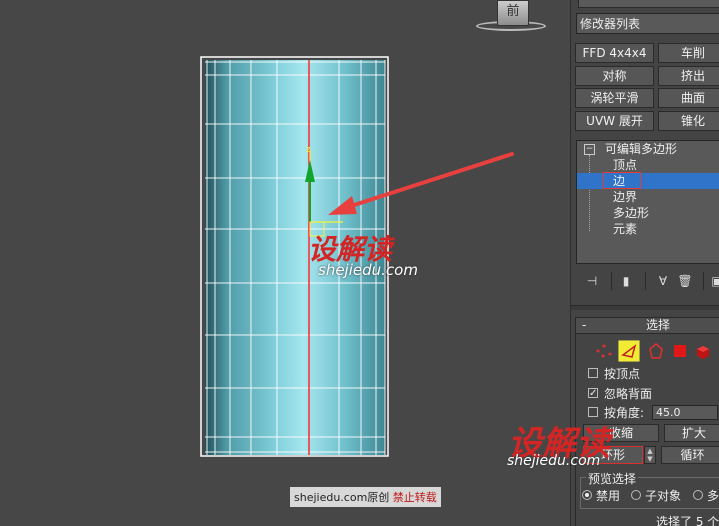  Describe the element at coordinates (648, 165) in the screenshot. I see `stack-item-vertex: 顶点` at that location.